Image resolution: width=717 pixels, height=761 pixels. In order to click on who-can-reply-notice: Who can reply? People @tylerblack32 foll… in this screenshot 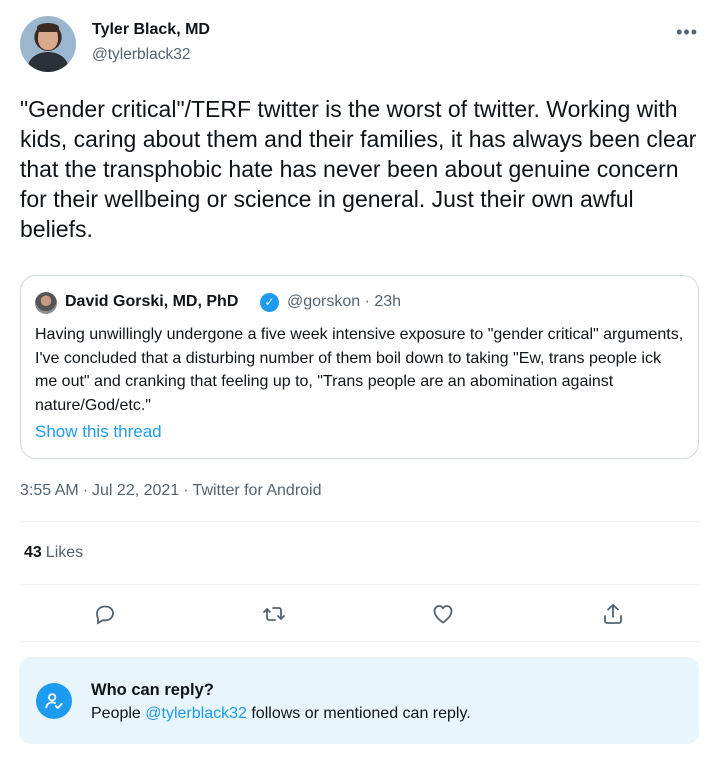, I will do `click(359, 700)`.